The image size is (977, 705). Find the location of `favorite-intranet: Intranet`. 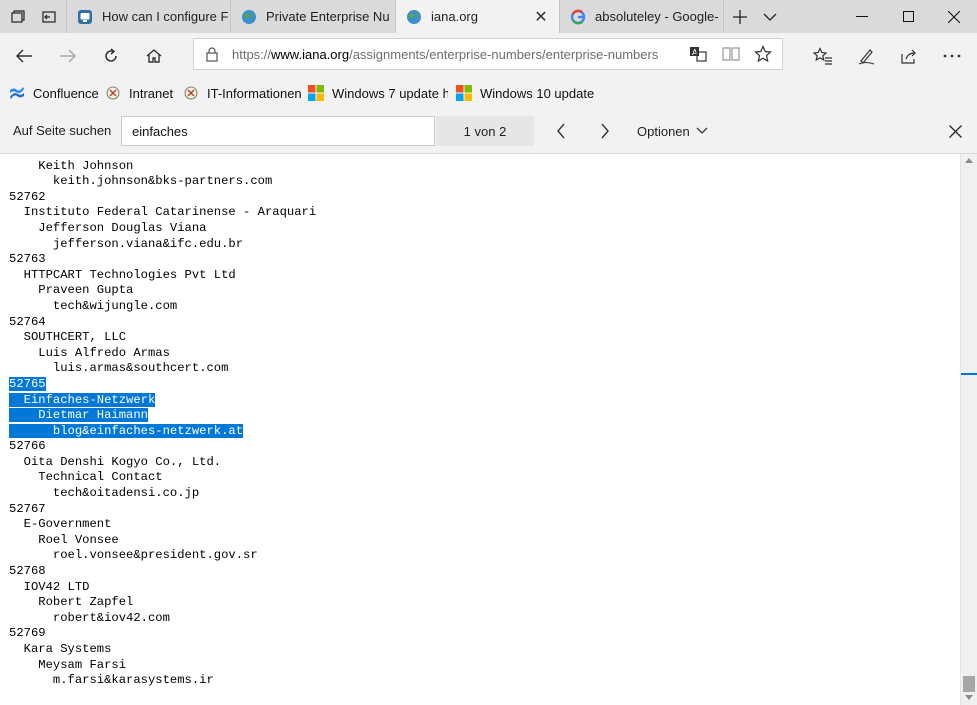

favorite-intranet: Intranet is located at coordinates (139, 93).